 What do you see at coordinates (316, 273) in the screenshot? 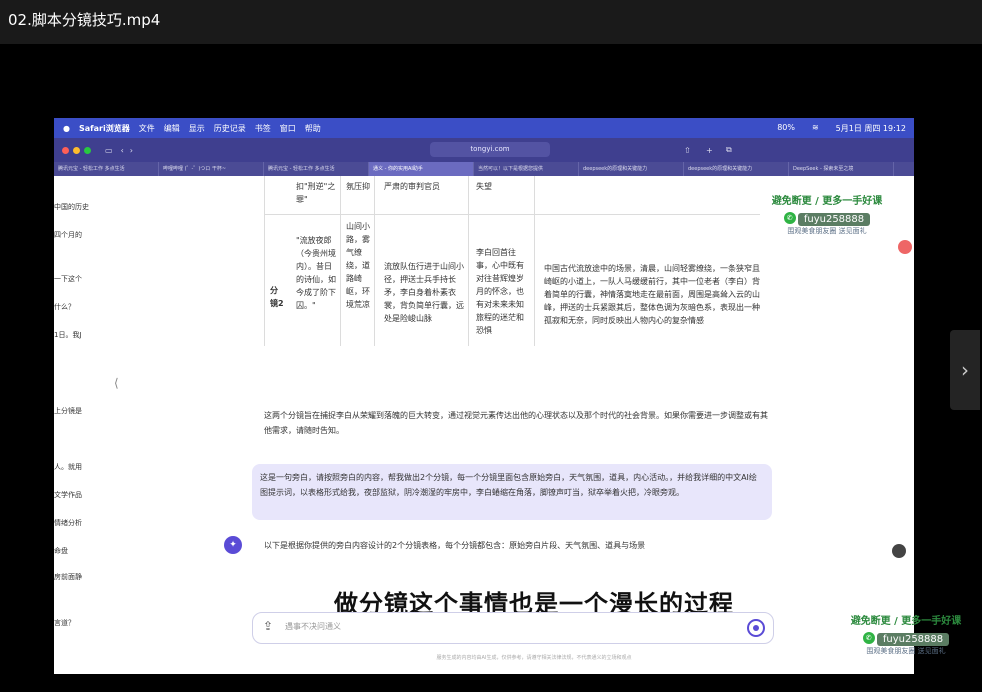
I see `table-cell-narration: "流放夜郎（今贵州境内）。昔日的诗仙，如今成了阶下囚。"` at bounding box center [316, 273].